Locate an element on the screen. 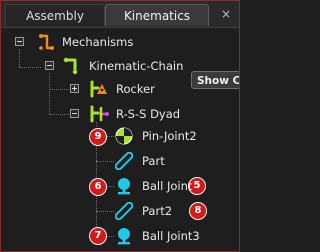  callout-badge: 6 is located at coordinates (98, 187).